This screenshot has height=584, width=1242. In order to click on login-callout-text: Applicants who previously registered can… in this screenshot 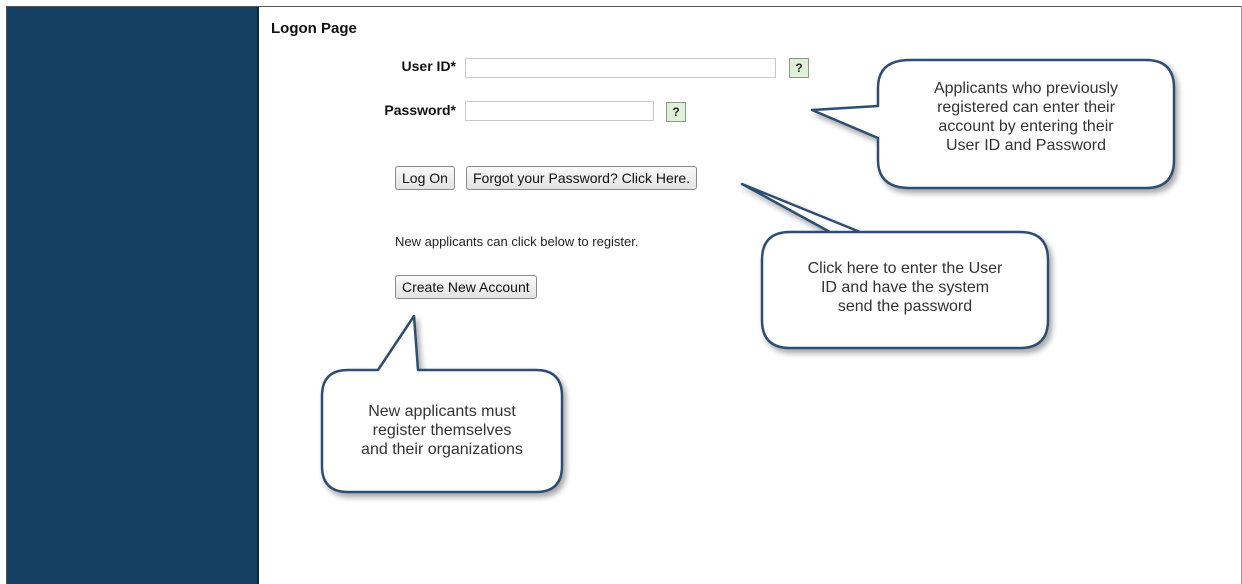, I will do `click(1026, 117)`.